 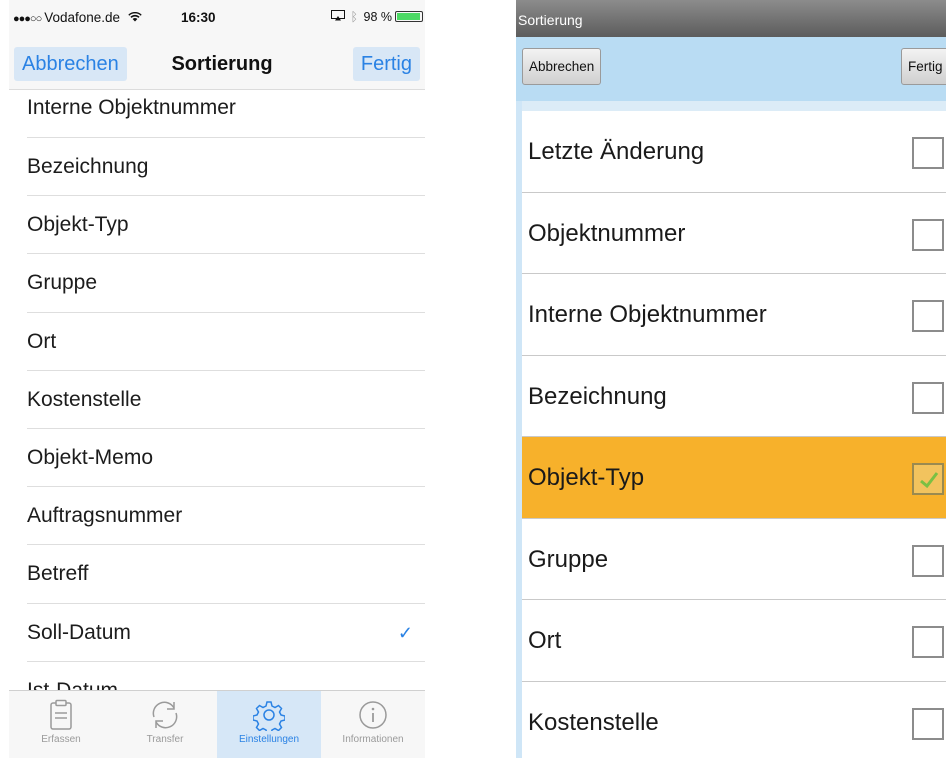 What do you see at coordinates (378, 17) in the screenshot?
I see `battery-percent: 98 %` at bounding box center [378, 17].